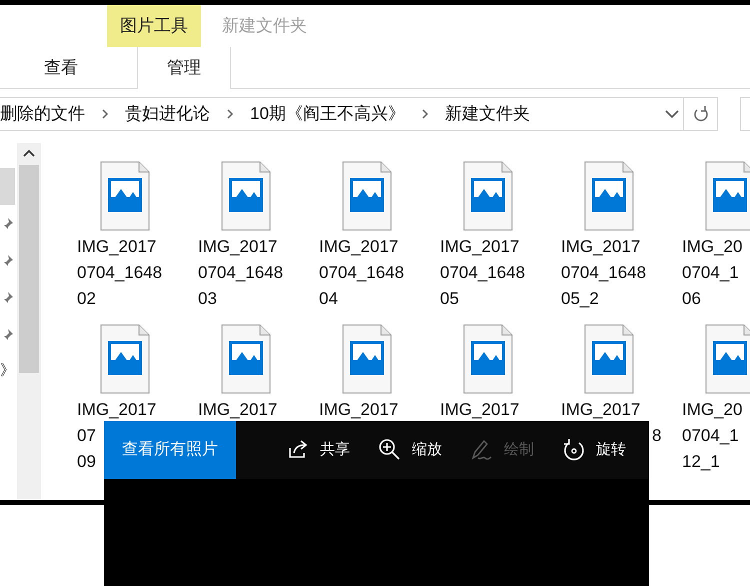 The height and width of the screenshot is (586, 750). Describe the element at coordinates (207, 299) in the screenshot. I see `file-name: 03` at that location.